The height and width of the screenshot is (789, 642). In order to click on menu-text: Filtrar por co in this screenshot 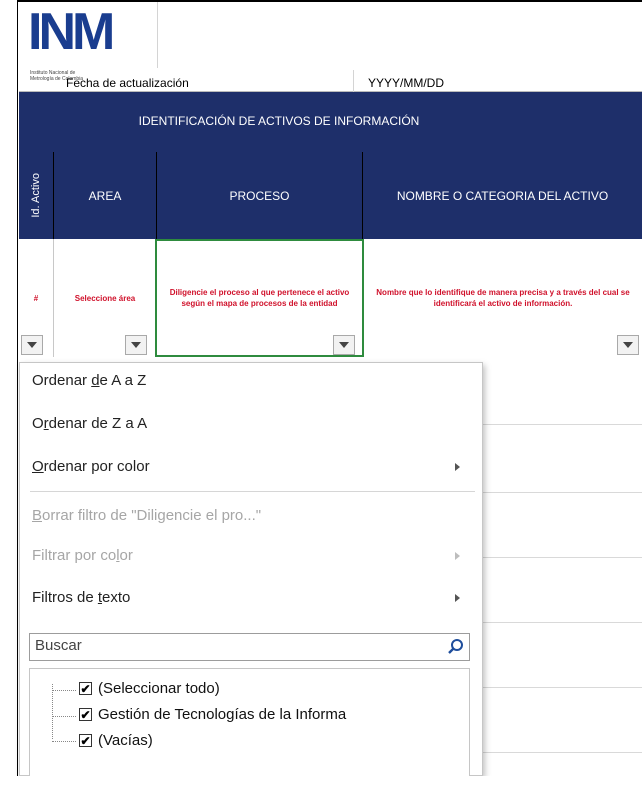, I will do `click(74, 555)`.